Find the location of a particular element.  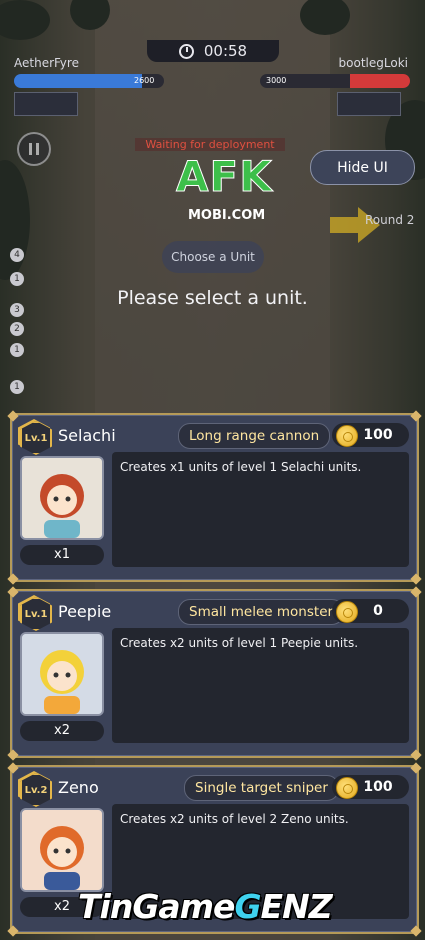

match-timer: 00:58 is located at coordinates (213, 51).